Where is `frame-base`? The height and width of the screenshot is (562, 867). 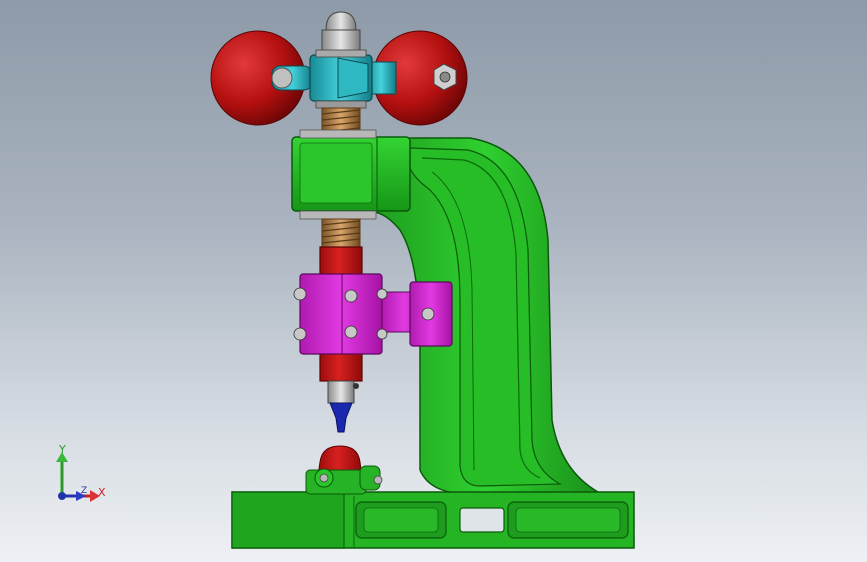
frame-base is located at coordinates (433, 520).